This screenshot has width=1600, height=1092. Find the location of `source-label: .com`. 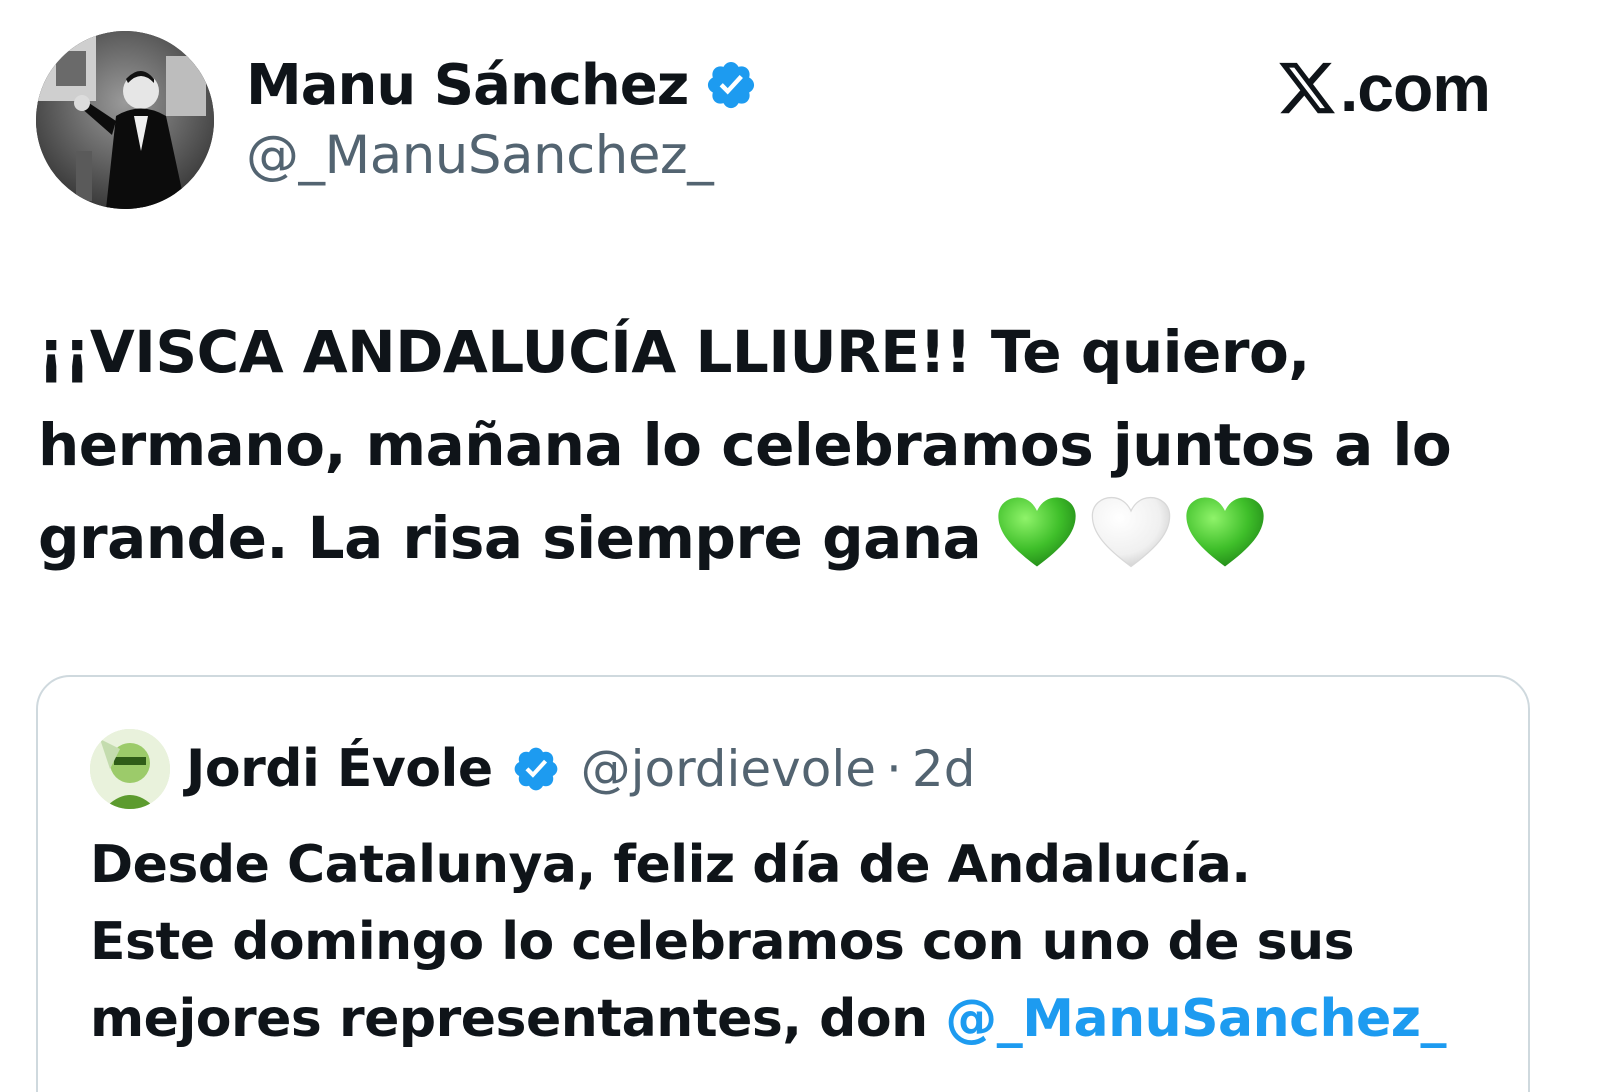

source-label: .com is located at coordinates (1383, 88).